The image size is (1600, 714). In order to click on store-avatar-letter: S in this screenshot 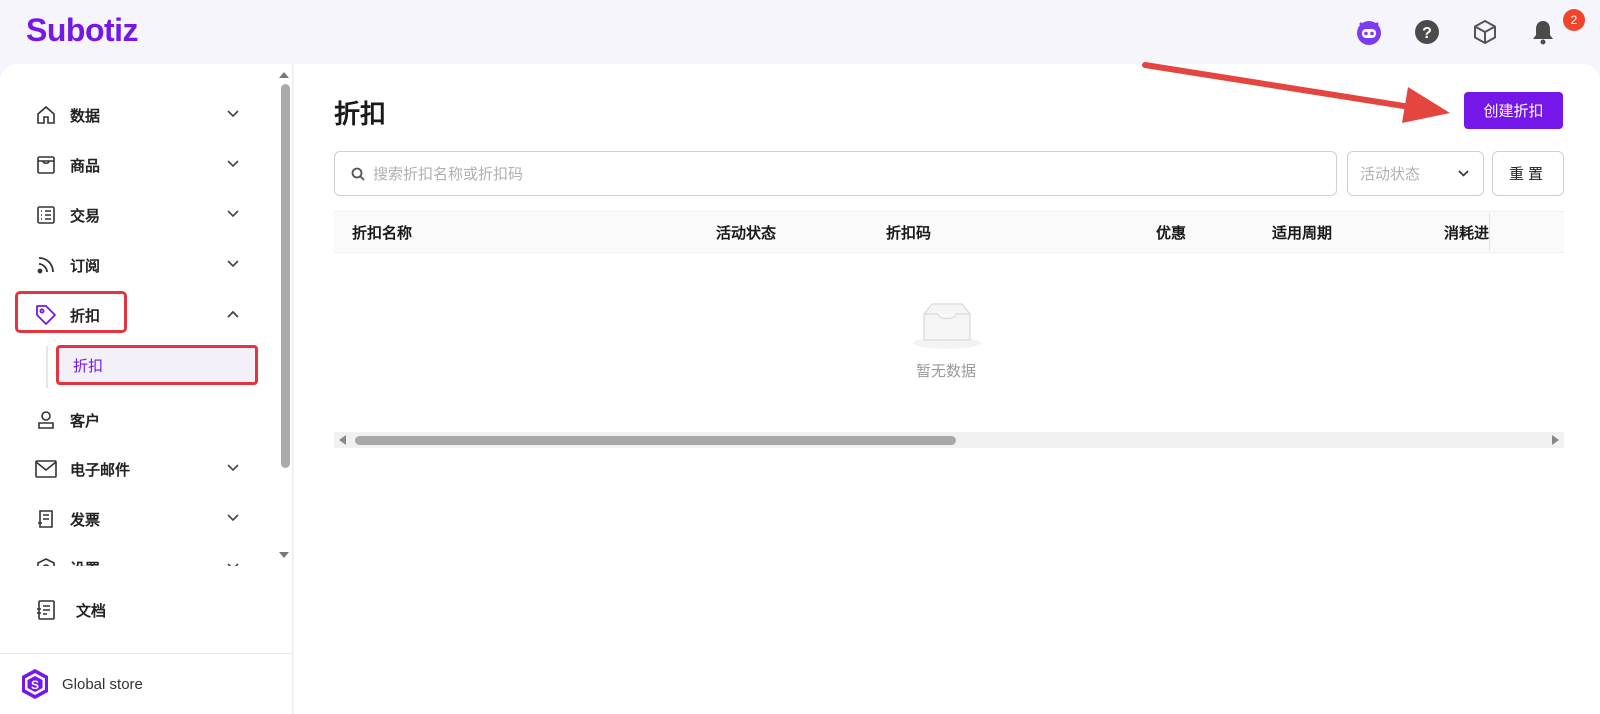, I will do `click(35, 685)`.